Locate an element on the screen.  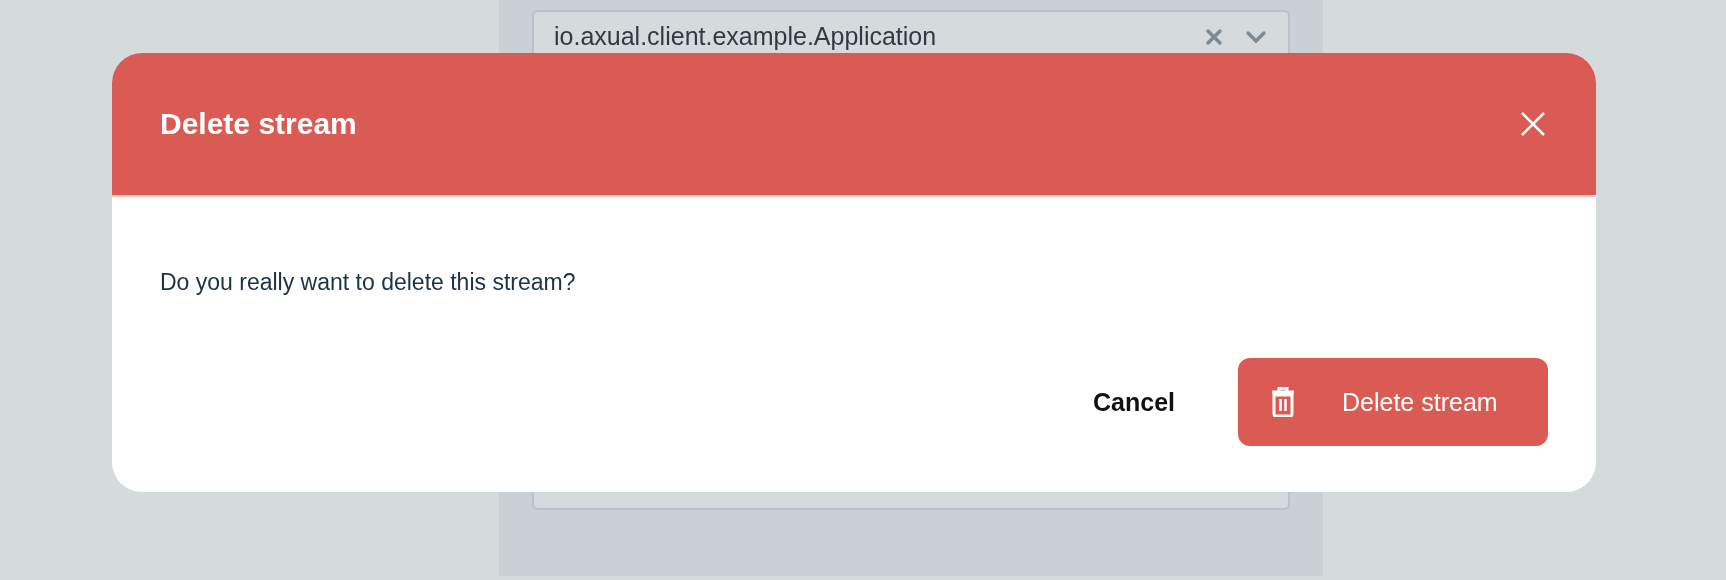
dialog-title: Delete stream is located at coordinates (258, 124).